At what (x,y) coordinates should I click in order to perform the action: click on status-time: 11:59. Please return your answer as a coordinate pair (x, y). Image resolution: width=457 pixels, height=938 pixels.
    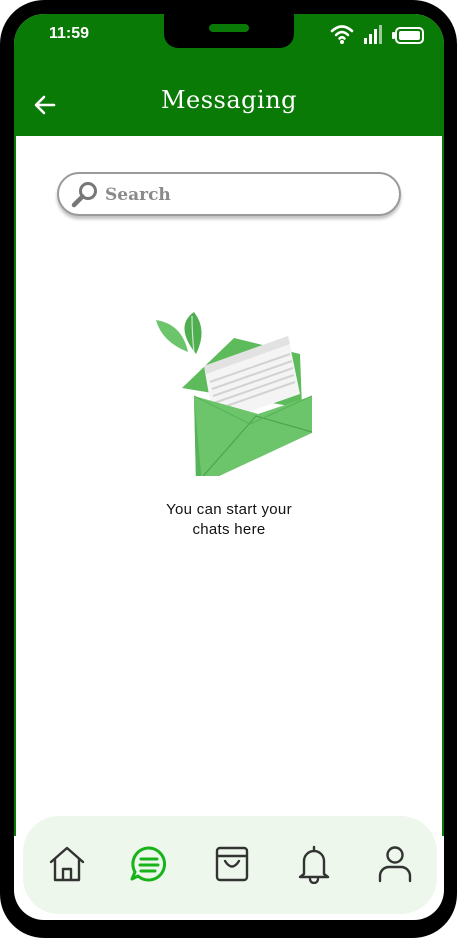
    Looking at the image, I should click on (69, 33).